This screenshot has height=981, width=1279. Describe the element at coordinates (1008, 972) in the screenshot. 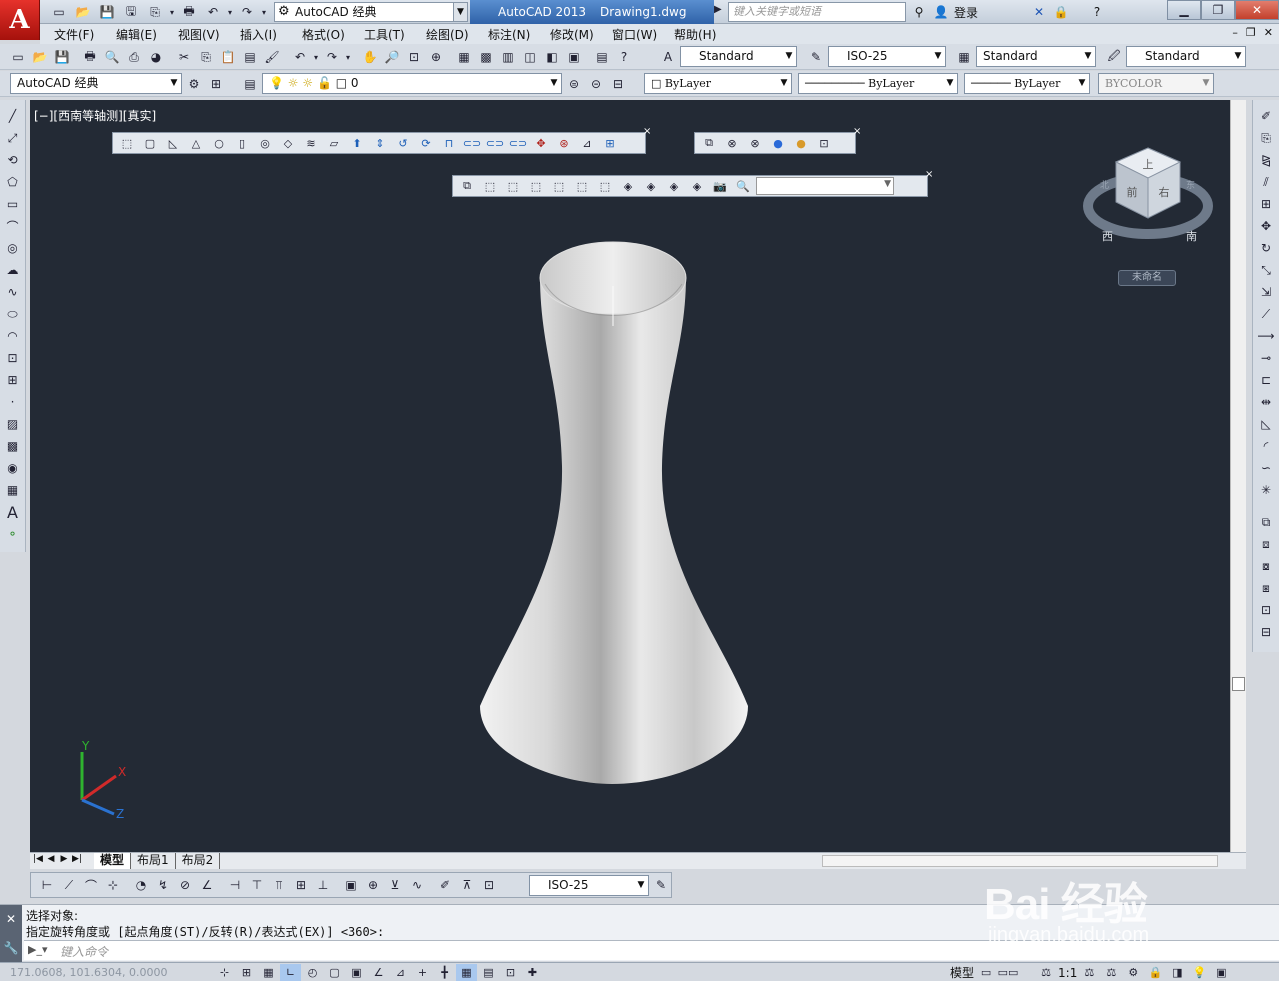

I see `quick-view-drawings-icon: ▭▭` at that location.